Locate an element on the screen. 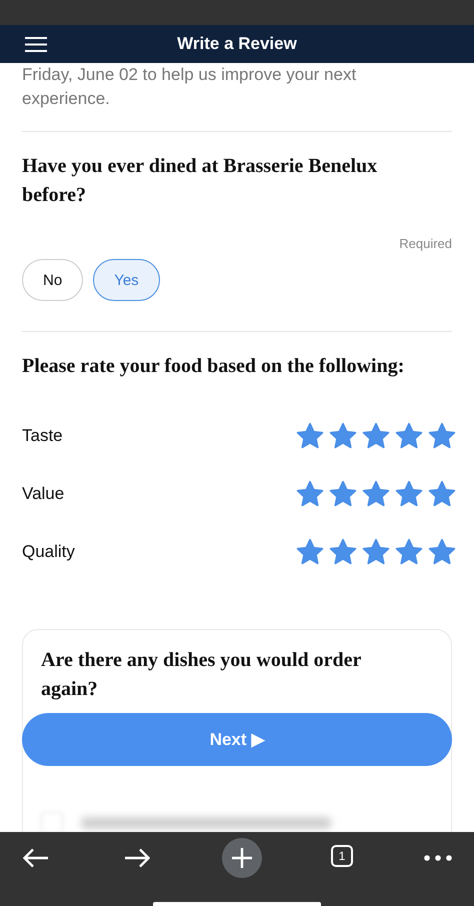  rating-title: Please rate your food based on the following: is located at coordinates (214, 366).